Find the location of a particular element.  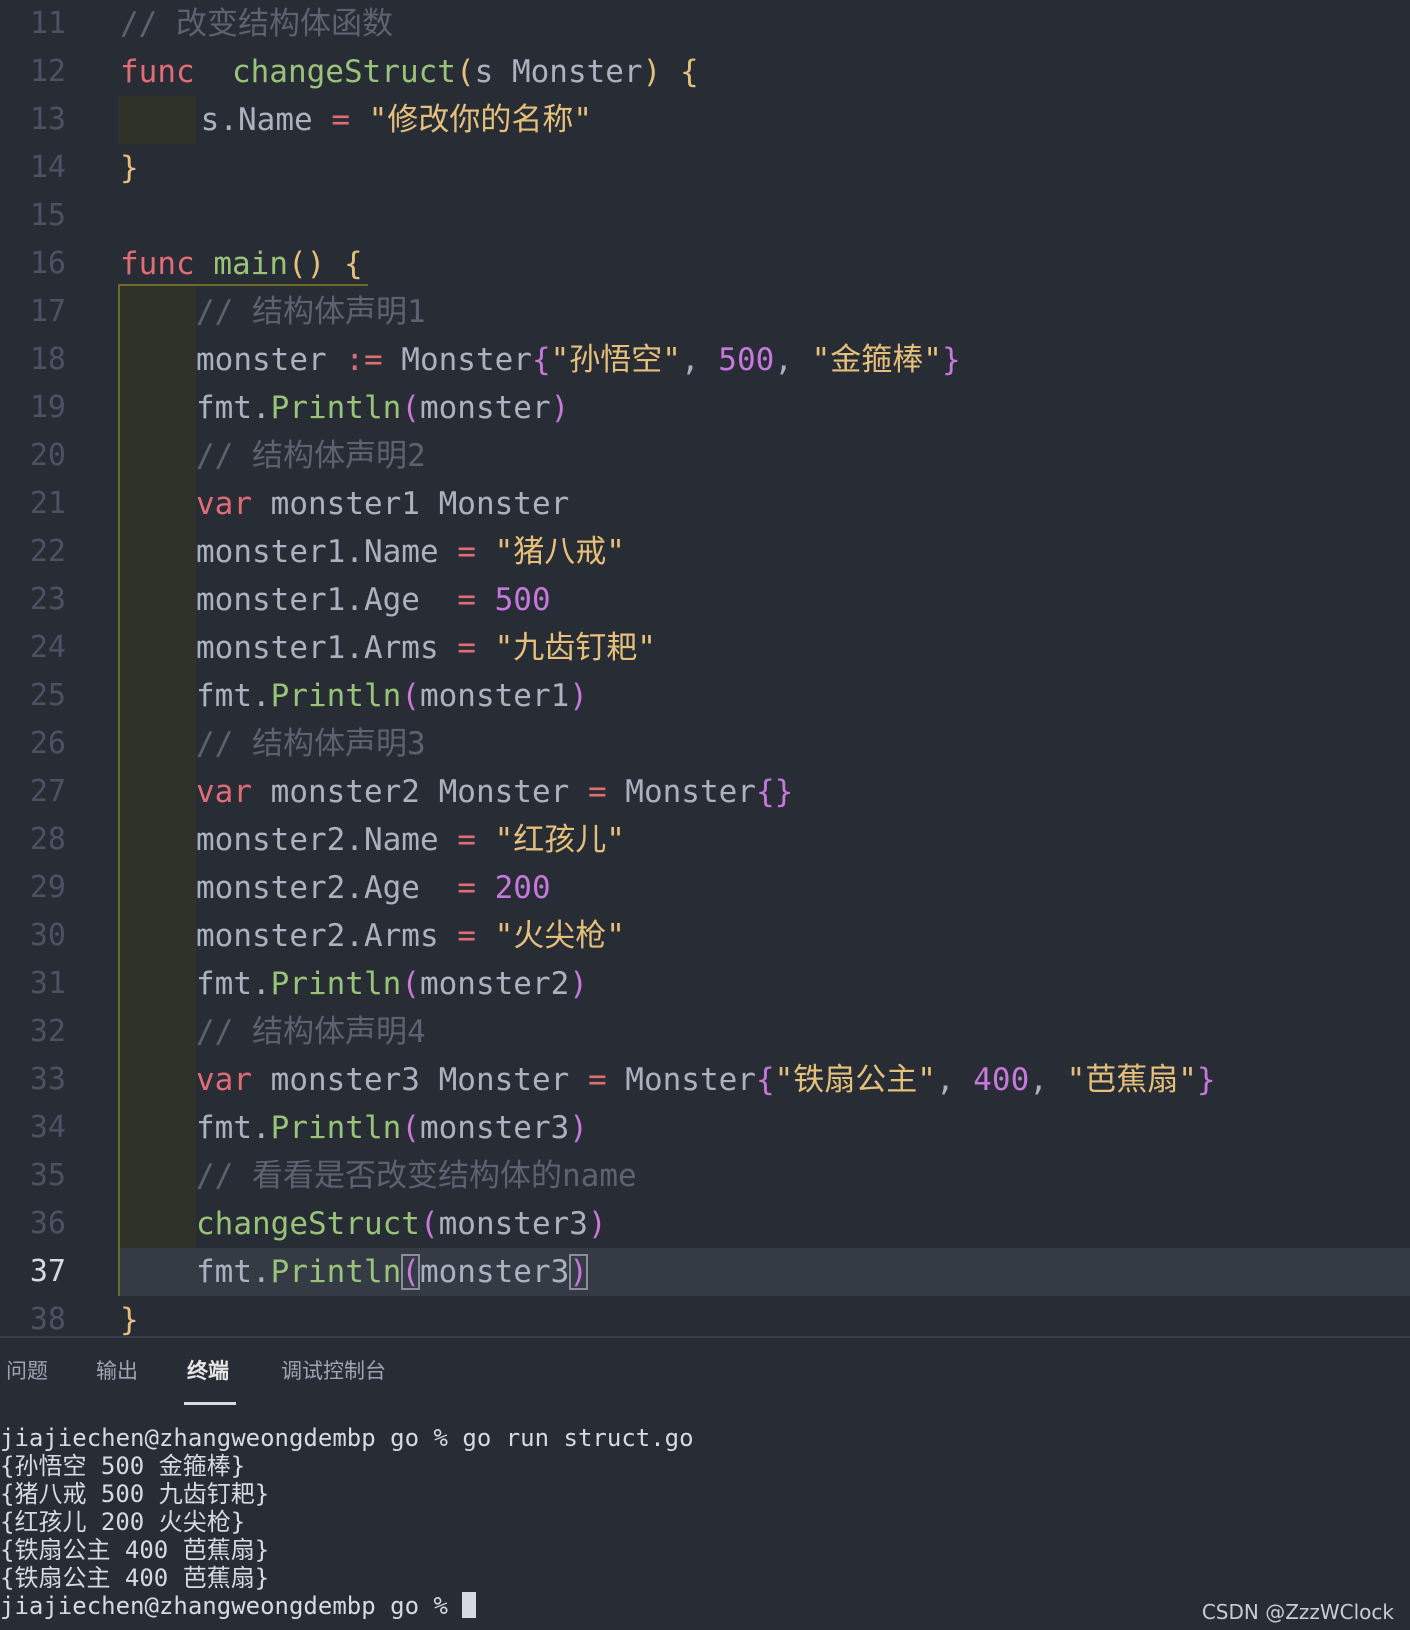

code-line: var monster2 Monster = Monster{} is located at coordinates (494, 792).